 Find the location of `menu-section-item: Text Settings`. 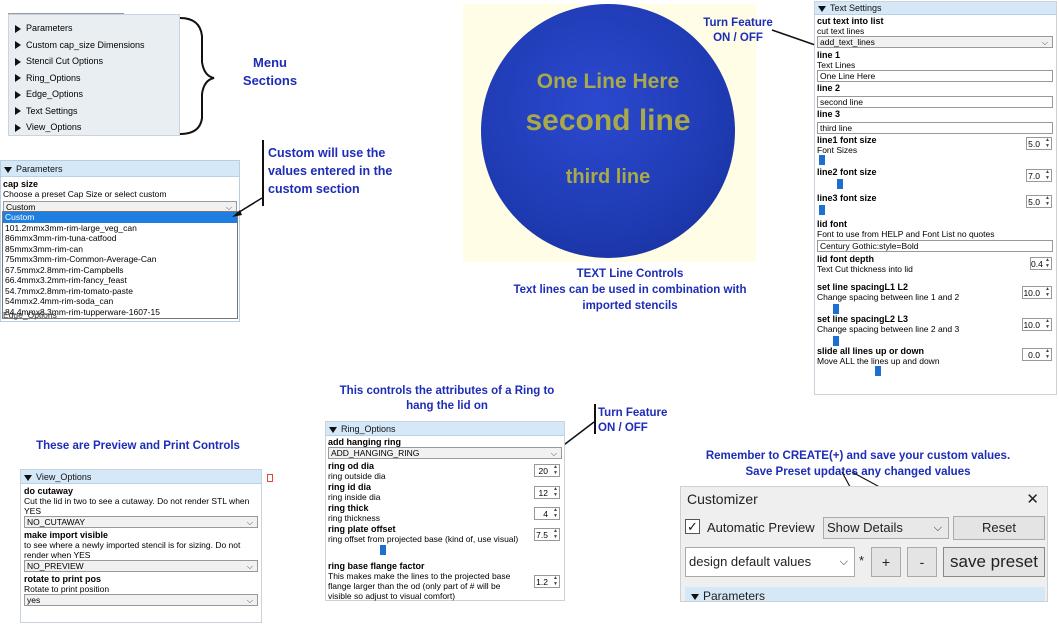

menu-section-item: Text Settings is located at coordinates (94, 111).